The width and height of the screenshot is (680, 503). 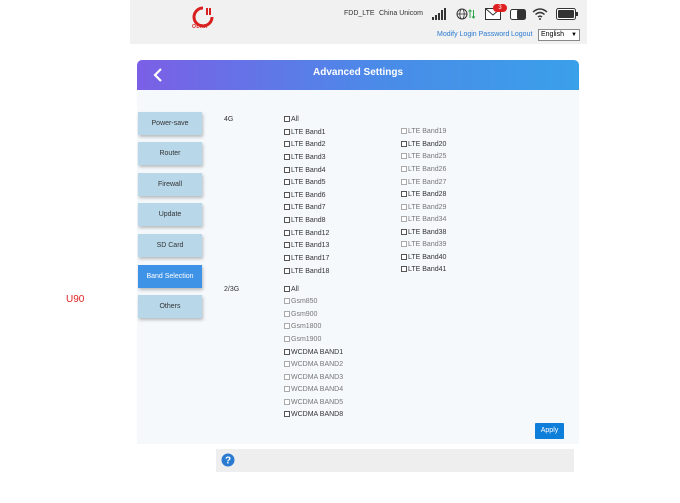 What do you see at coordinates (306, 245) in the screenshot?
I see `band-option: LTE Band13` at bounding box center [306, 245].